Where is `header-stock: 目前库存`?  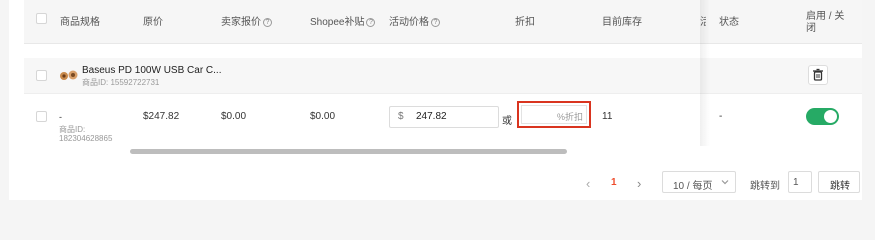 header-stock: 目前库存 is located at coordinates (622, 22).